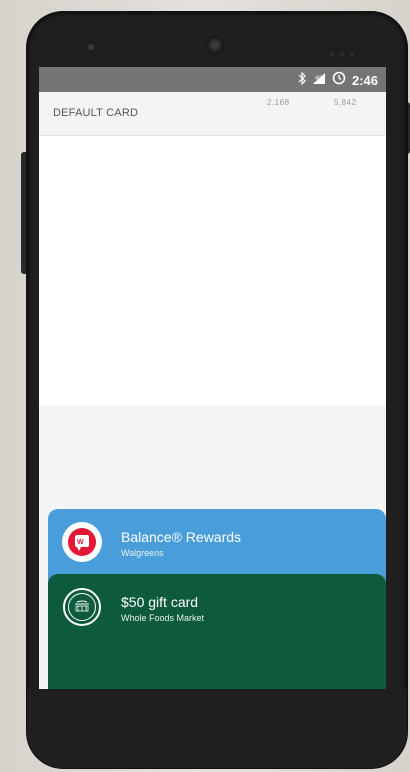 This screenshot has width=410, height=772. Describe the element at coordinates (302, 80) in the screenshot. I see `bluetooth-icon` at that location.